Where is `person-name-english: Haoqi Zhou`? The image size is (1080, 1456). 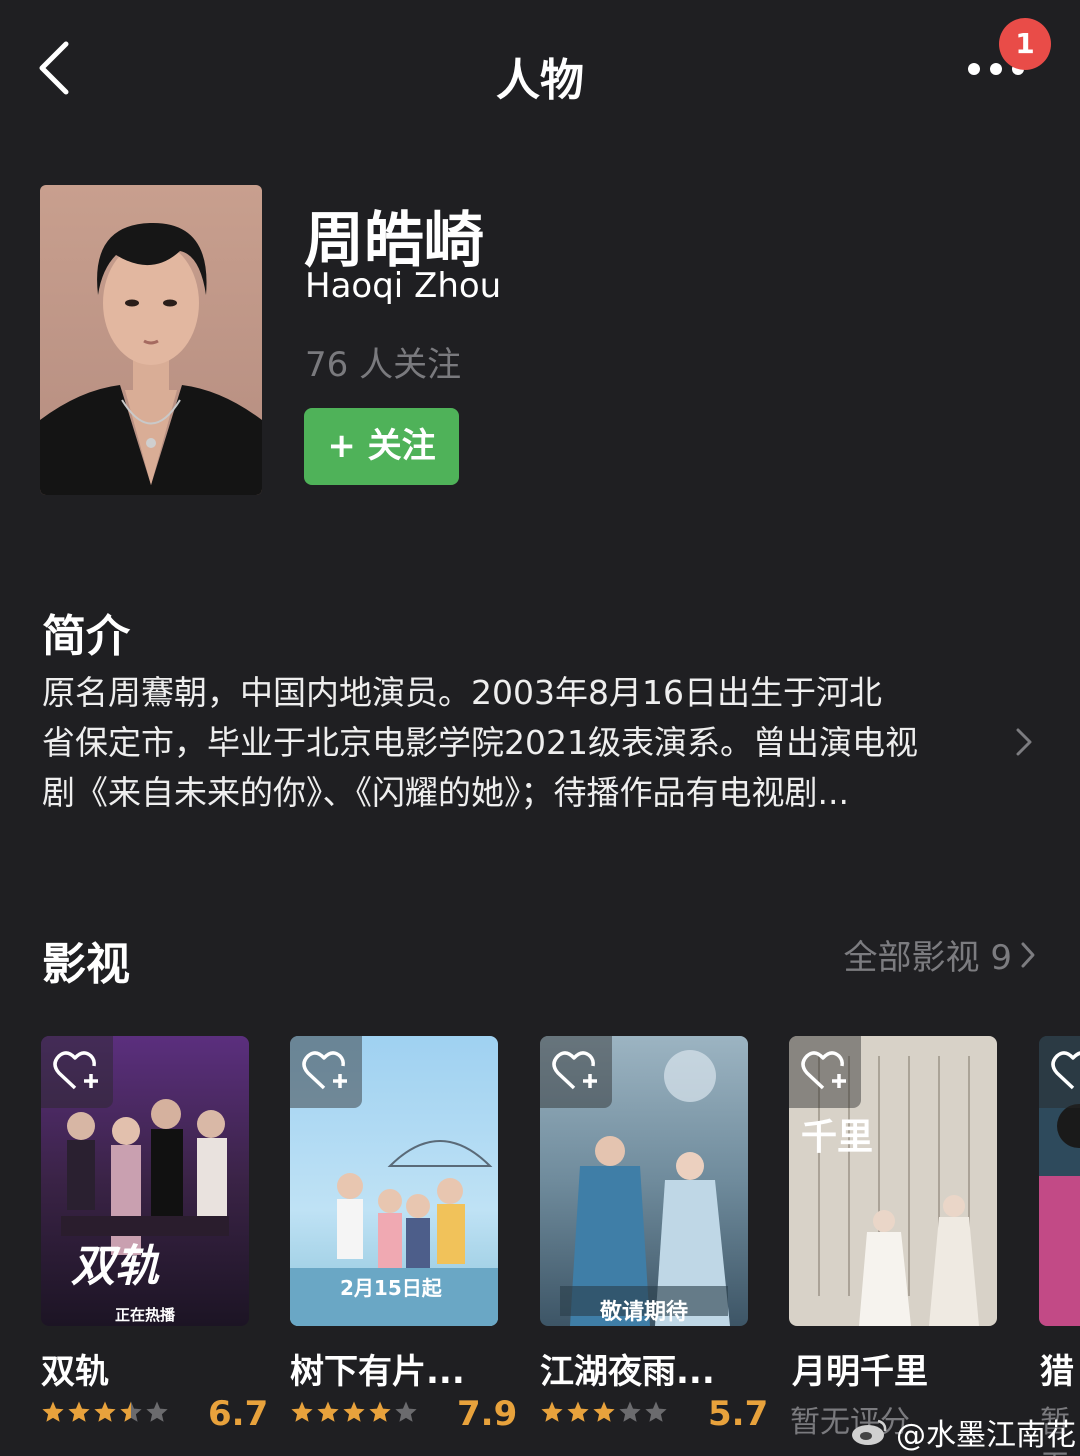 person-name-english: Haoqi Zhou is located at coordinates (403, 286).